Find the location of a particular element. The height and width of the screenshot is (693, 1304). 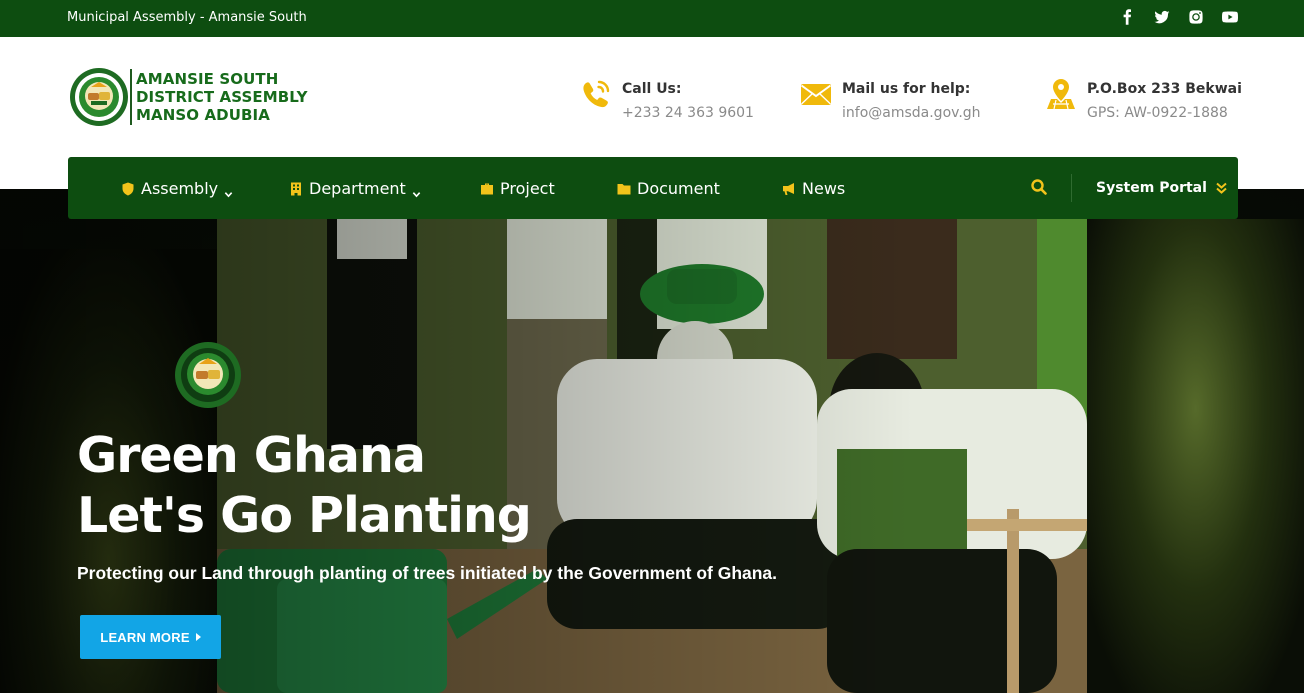

nav-item-news: News is located at coordinates (813, 188).